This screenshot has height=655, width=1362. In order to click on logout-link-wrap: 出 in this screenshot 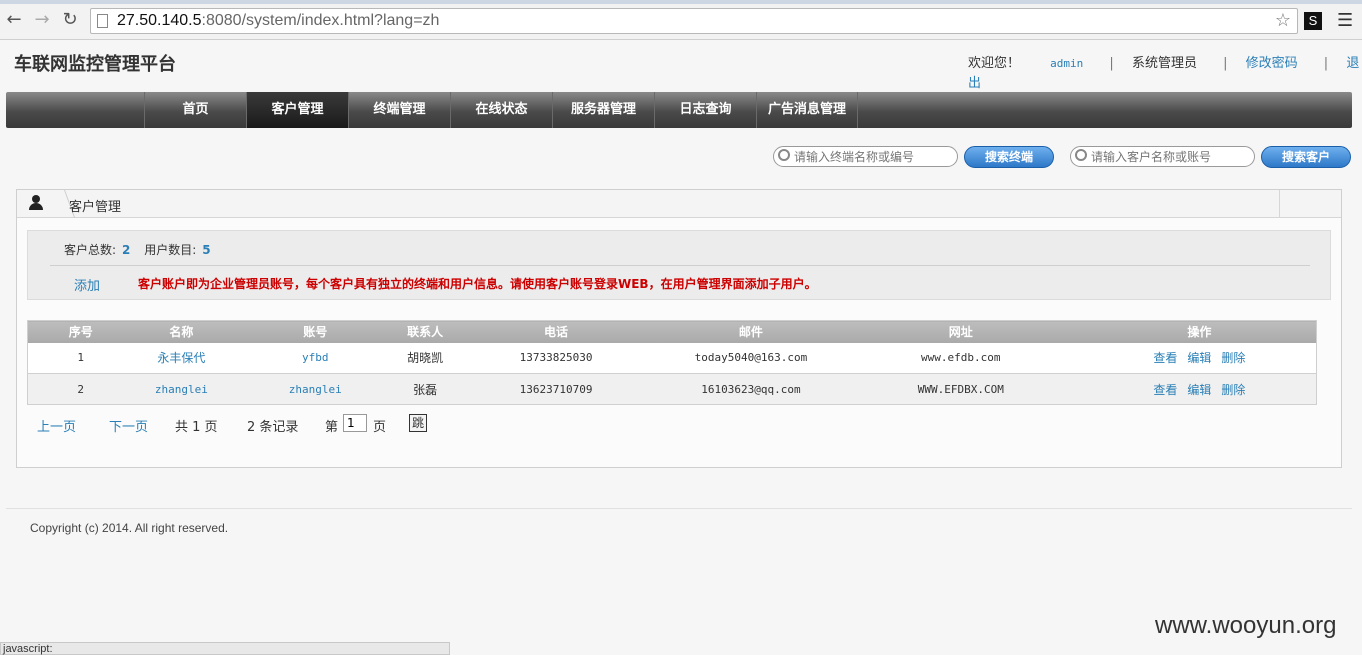, I will do `click(974, 81)`.